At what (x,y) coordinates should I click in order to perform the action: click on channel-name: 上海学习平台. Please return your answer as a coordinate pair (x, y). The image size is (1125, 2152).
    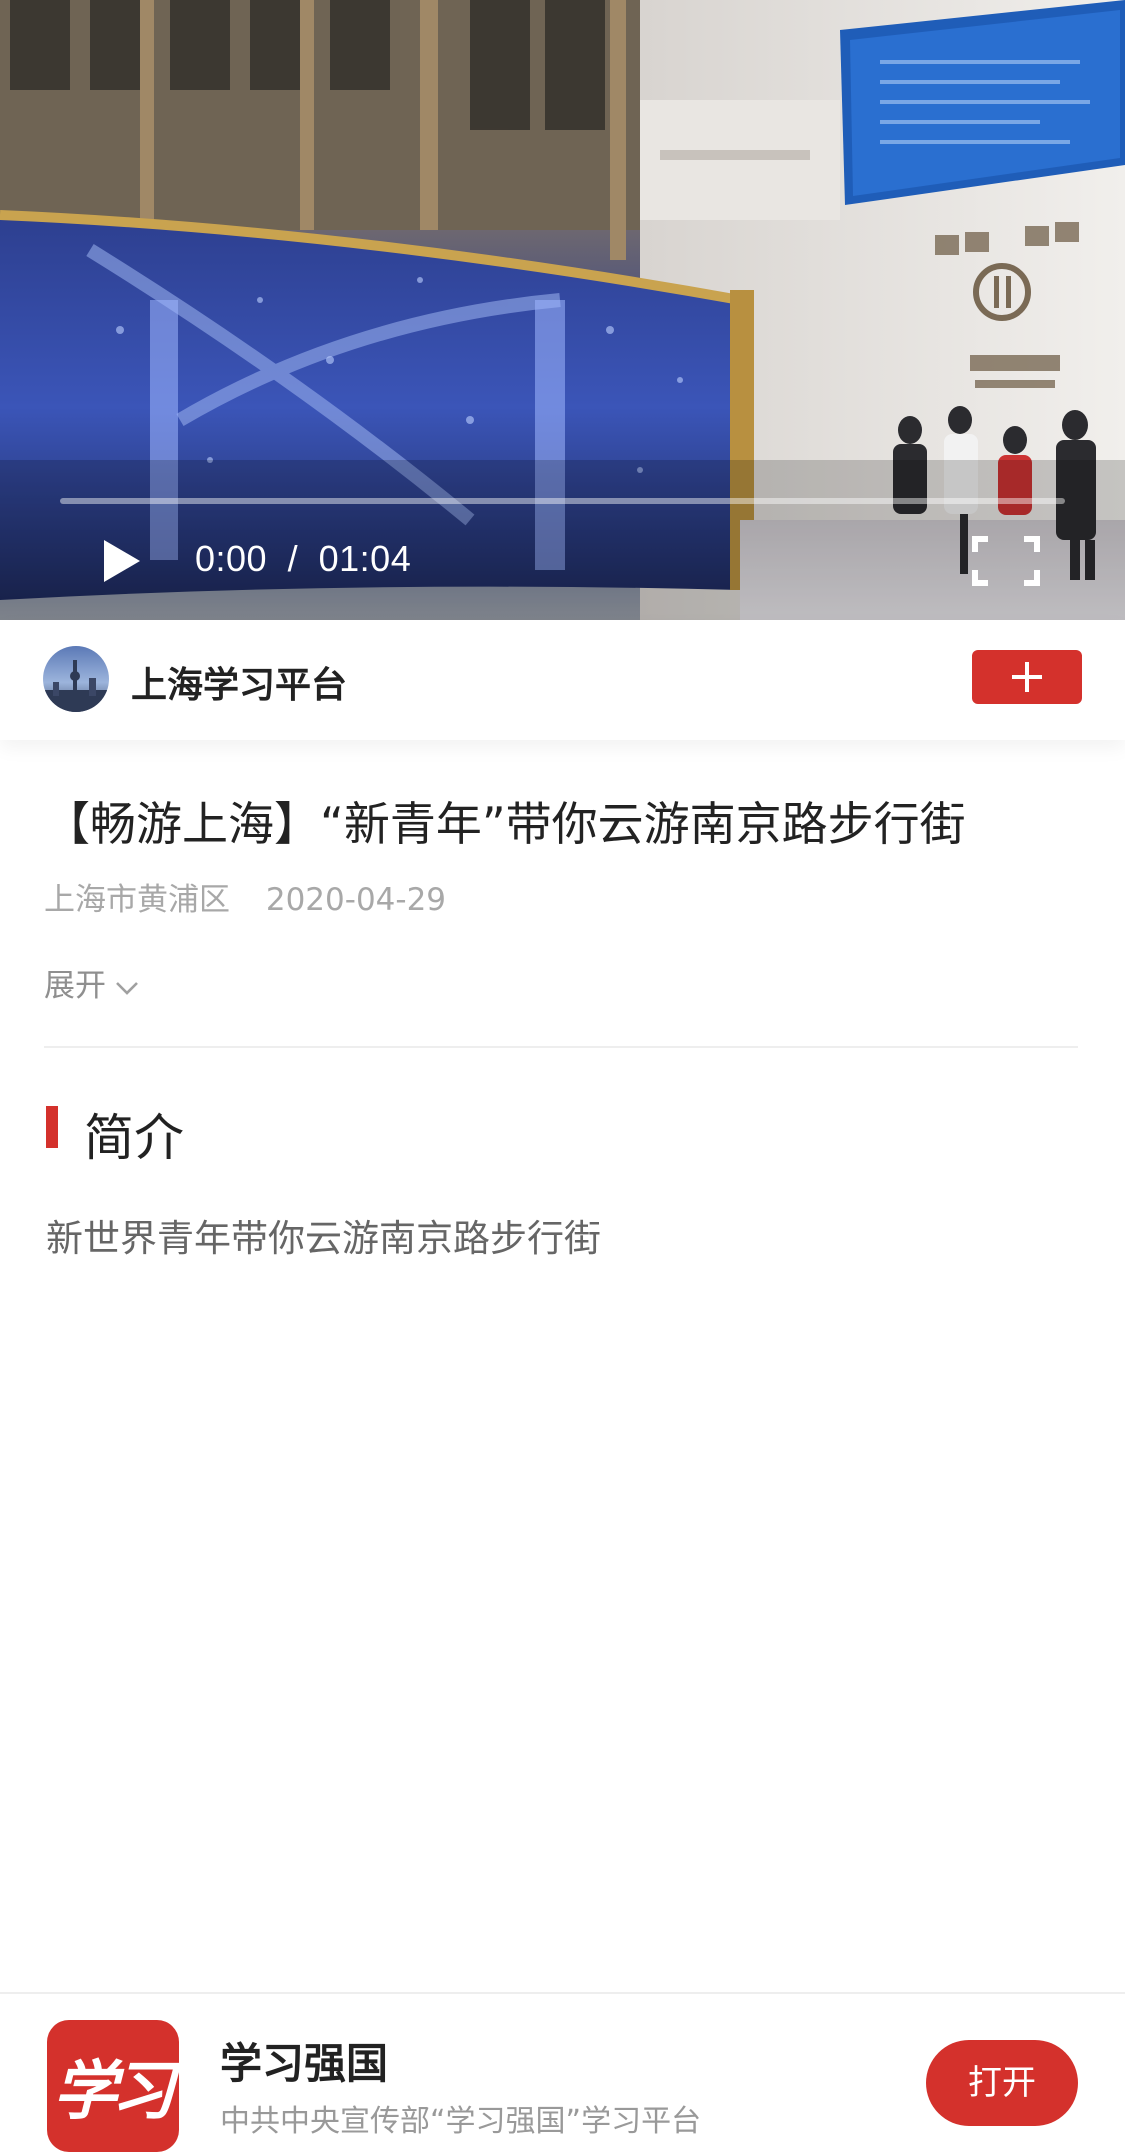
    Looking at the image, I should click on (239, 682).